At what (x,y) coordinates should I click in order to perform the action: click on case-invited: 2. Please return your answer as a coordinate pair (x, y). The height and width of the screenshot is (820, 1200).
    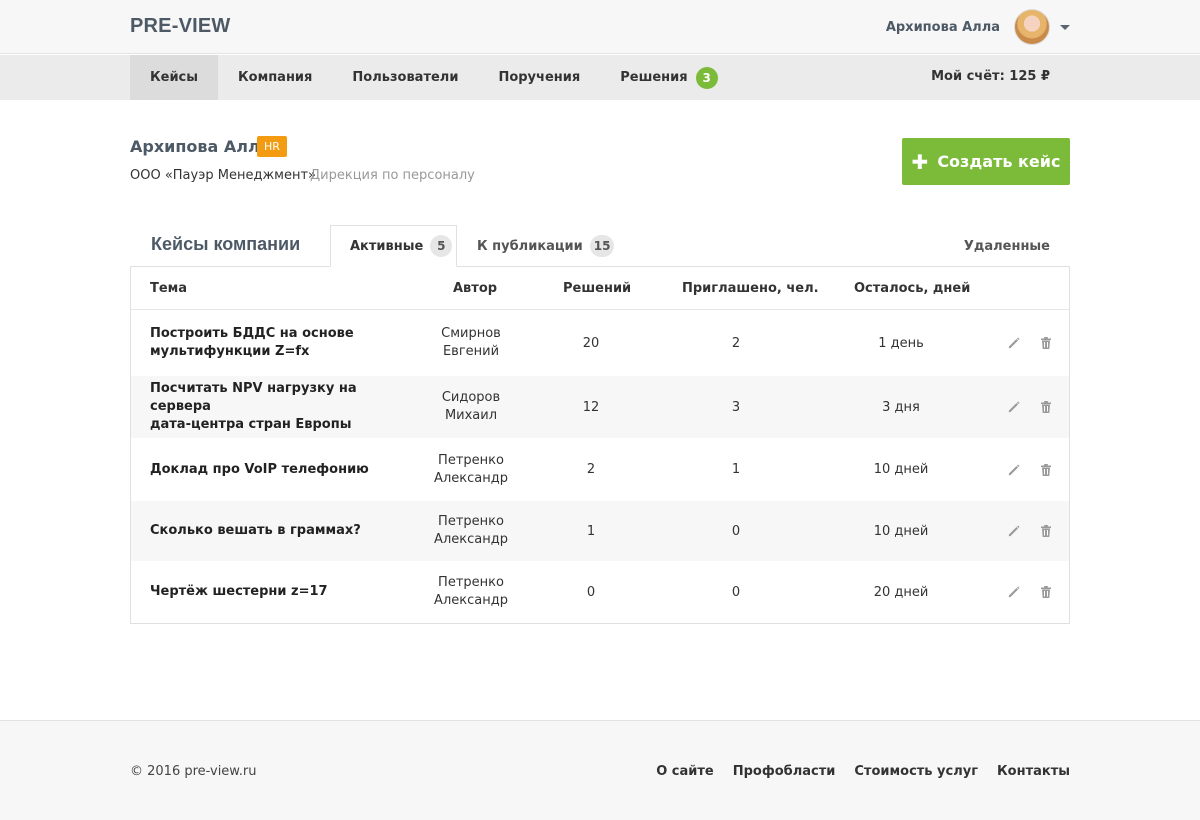
    Looking at the image, I should click on (736, 343).